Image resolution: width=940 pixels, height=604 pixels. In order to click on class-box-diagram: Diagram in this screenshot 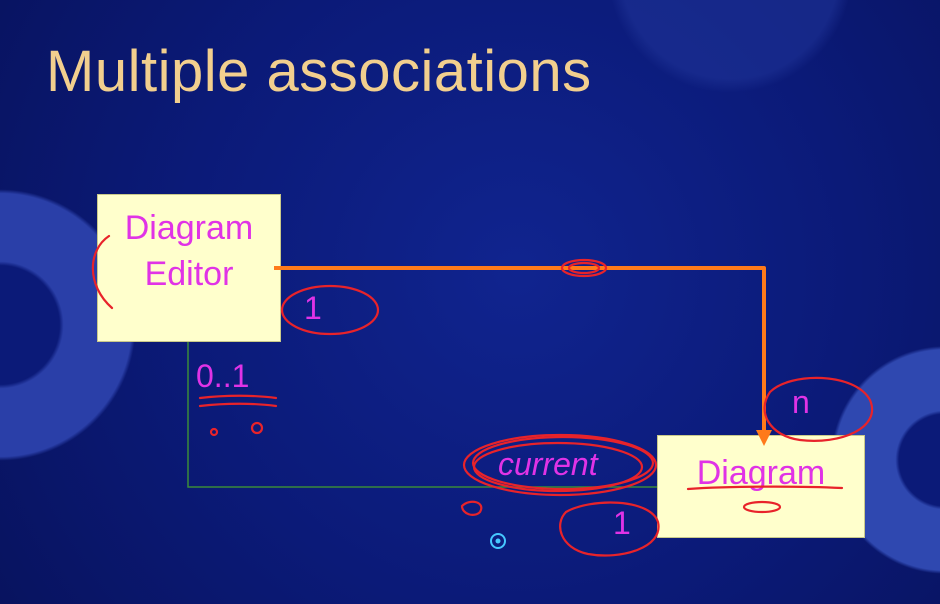, I will do `click(761, 486)`.